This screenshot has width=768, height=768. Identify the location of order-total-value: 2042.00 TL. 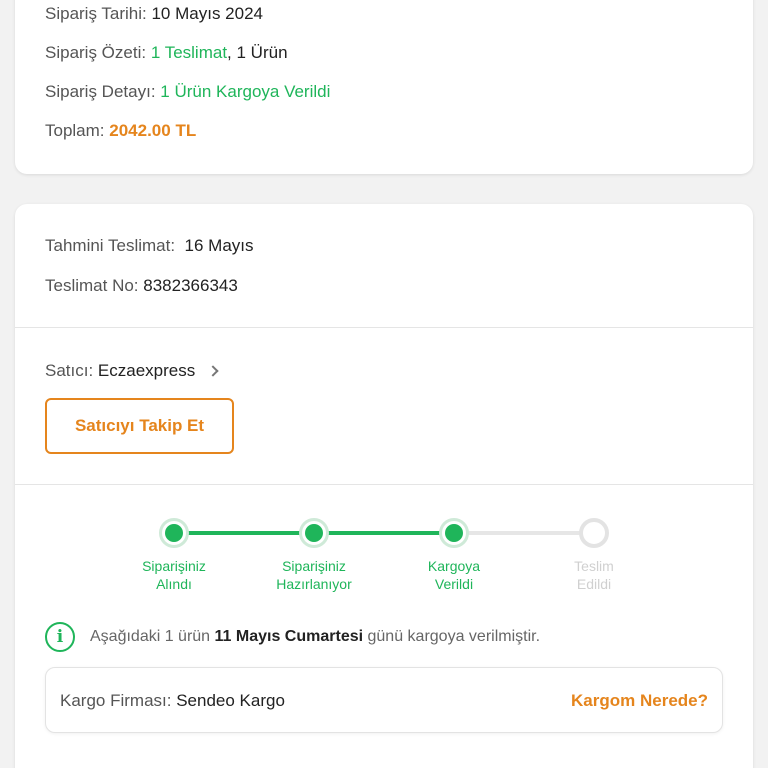
(153, 130).